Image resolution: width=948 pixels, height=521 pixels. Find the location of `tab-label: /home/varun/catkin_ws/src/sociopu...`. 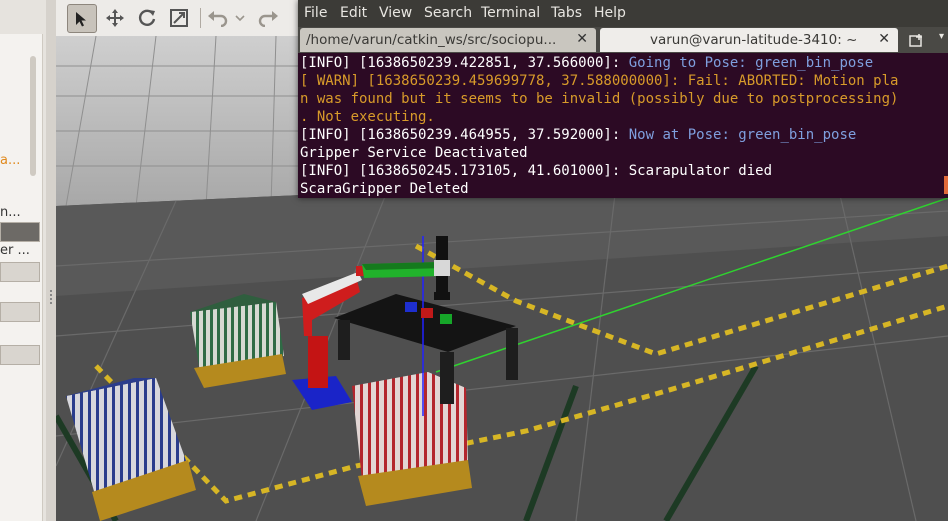

tab-label: /home/varun/catkin_ws/src/sociopu... is located at coordinates (431, 40).